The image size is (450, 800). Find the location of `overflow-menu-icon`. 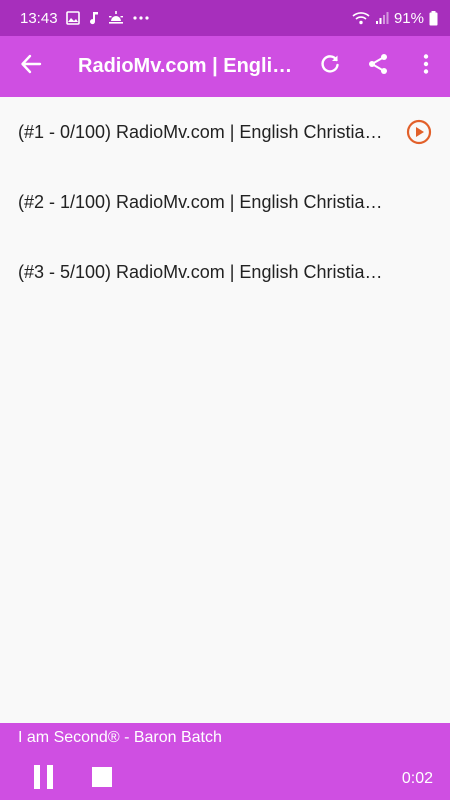

overflow-menu-icon is located at coordinates (426, 66).